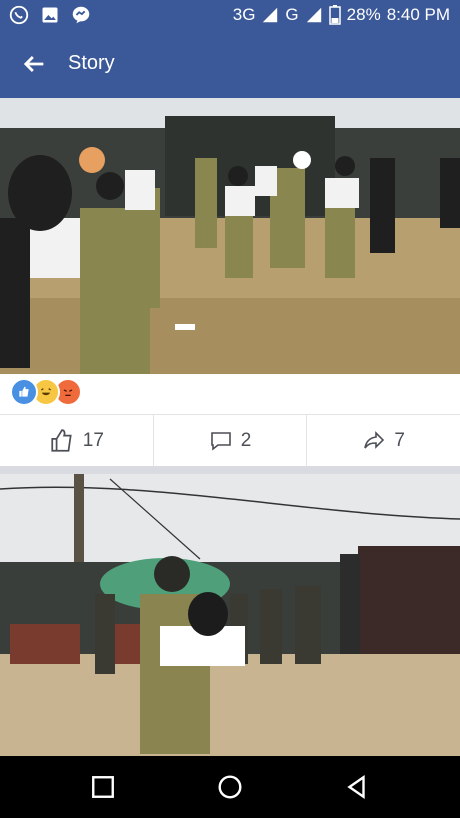 This screenshot has height=818, width=460. What do you see at coordinates (270, 15) in the screenshot?
I see `signal-icon` at bounding box center [270, 15].